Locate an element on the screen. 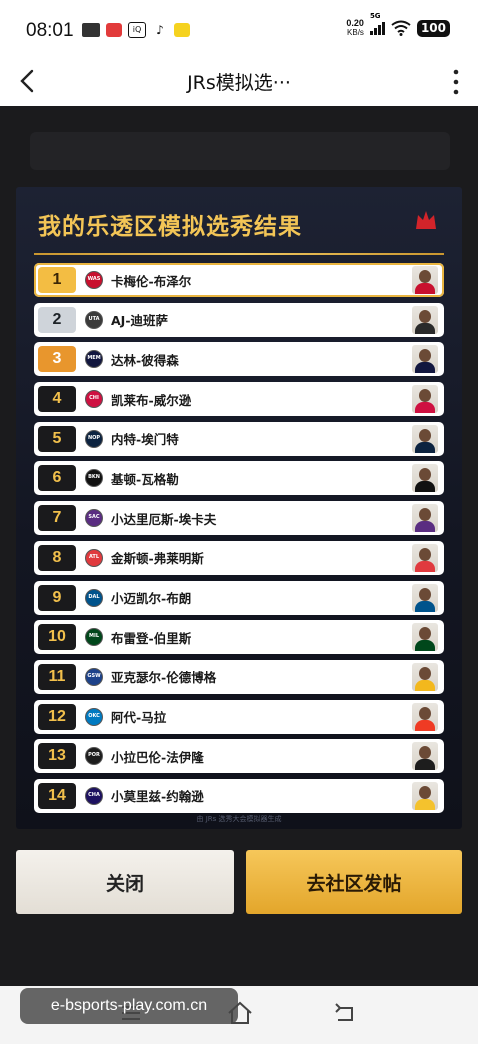 The image size is (478, 1044). team-logo-icon: MIL is located at coordinates (94, 637).